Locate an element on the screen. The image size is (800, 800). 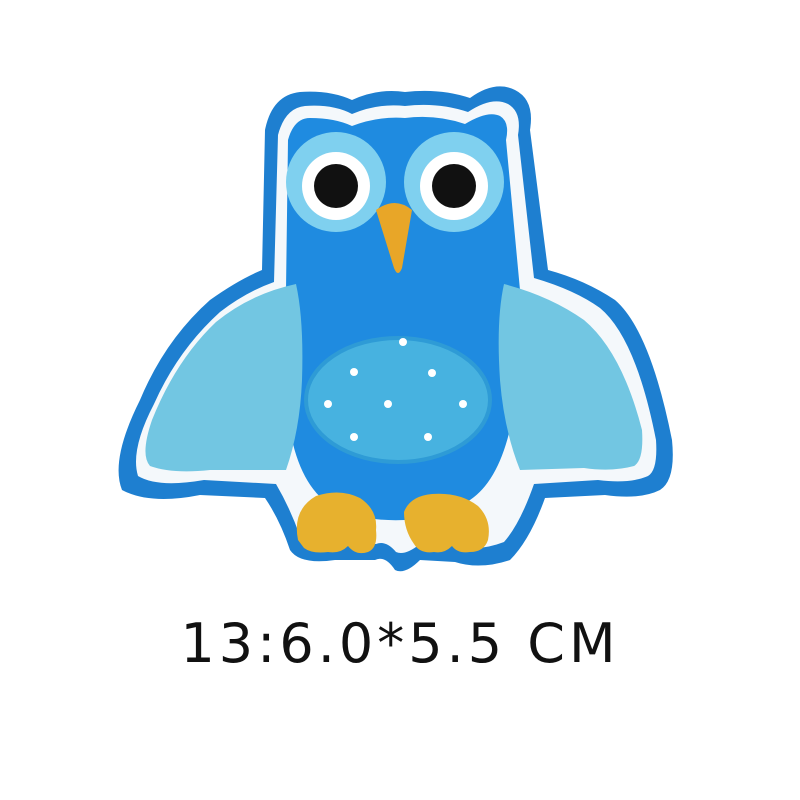
owl-left-eye is located at coordinates (336, 182).